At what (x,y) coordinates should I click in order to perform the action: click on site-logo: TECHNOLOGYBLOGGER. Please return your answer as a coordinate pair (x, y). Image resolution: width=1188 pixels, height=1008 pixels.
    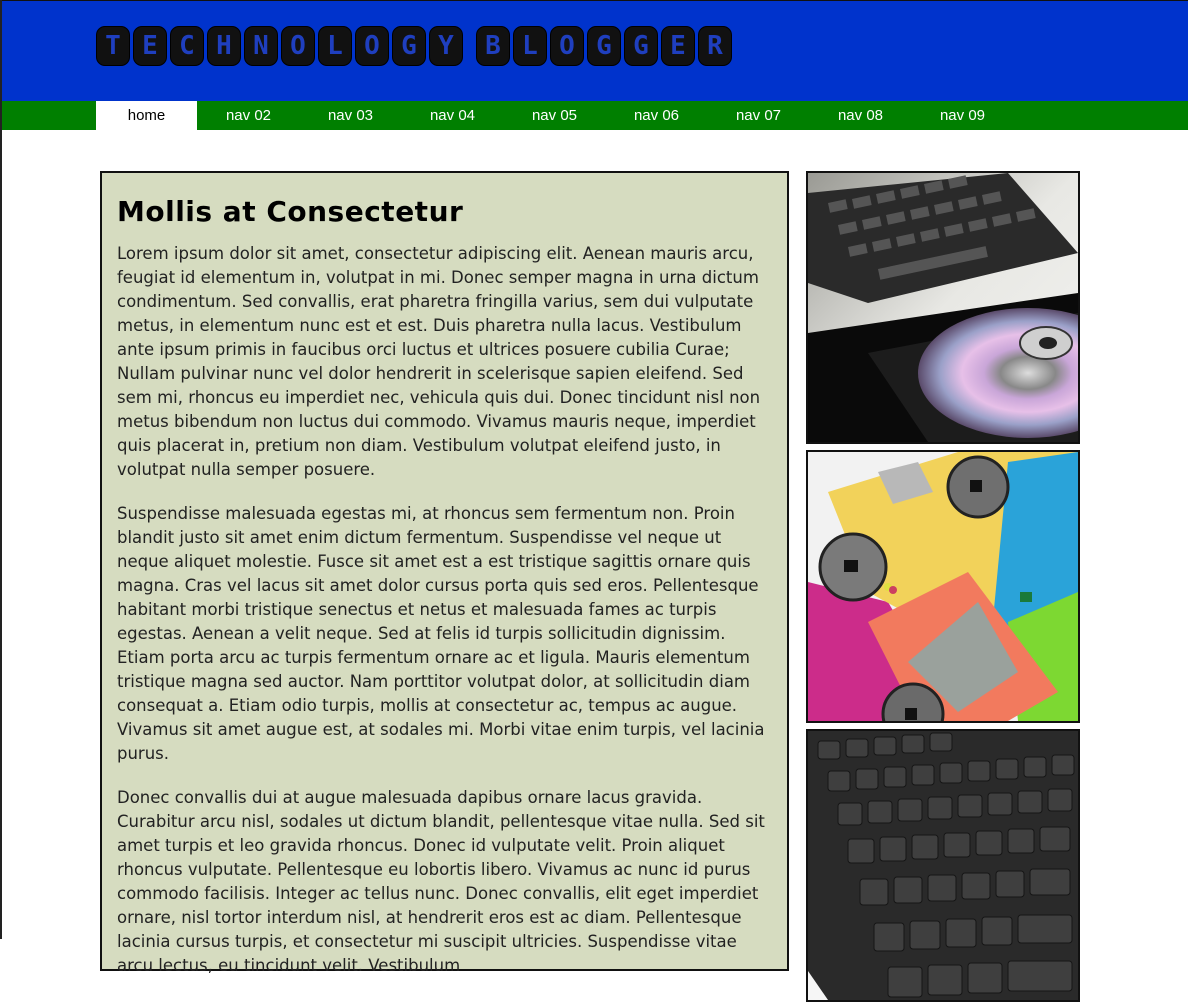
    Looking at the image, I should click on (415, 46).